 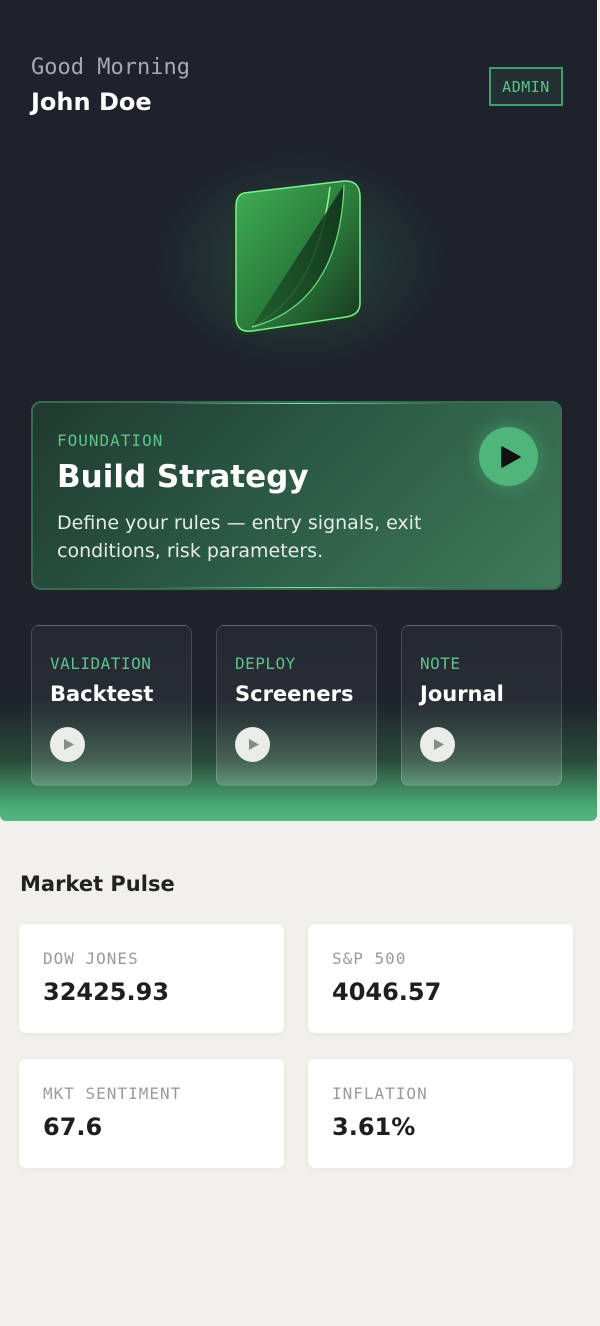 I want to click on module-card-screeners: DEPLOY Screeners, so click(x=296, y=705).